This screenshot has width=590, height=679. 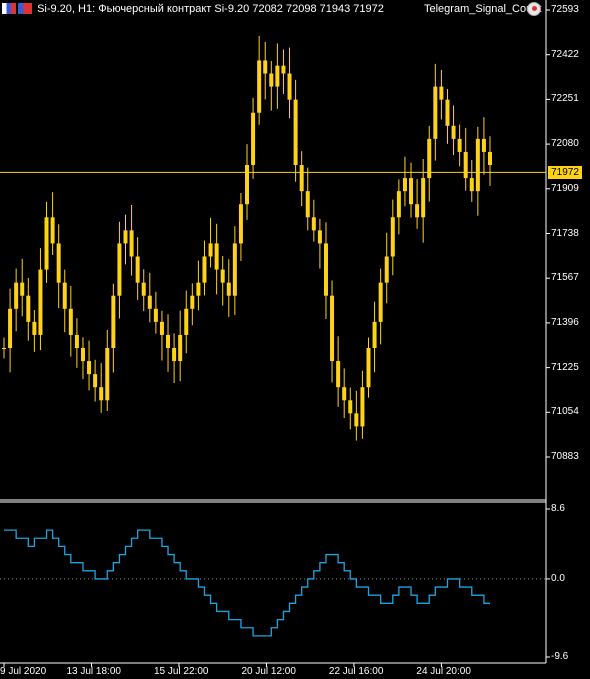 I want to click on flag-icon, so click(x=9, y=8).